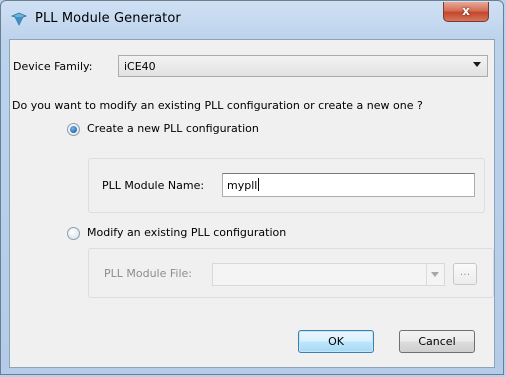 This screenshot has width=506, height=377. Describe the element at coordinates (303, 66) in the screenshot. I see `device-family-select: iCE40` at that location.